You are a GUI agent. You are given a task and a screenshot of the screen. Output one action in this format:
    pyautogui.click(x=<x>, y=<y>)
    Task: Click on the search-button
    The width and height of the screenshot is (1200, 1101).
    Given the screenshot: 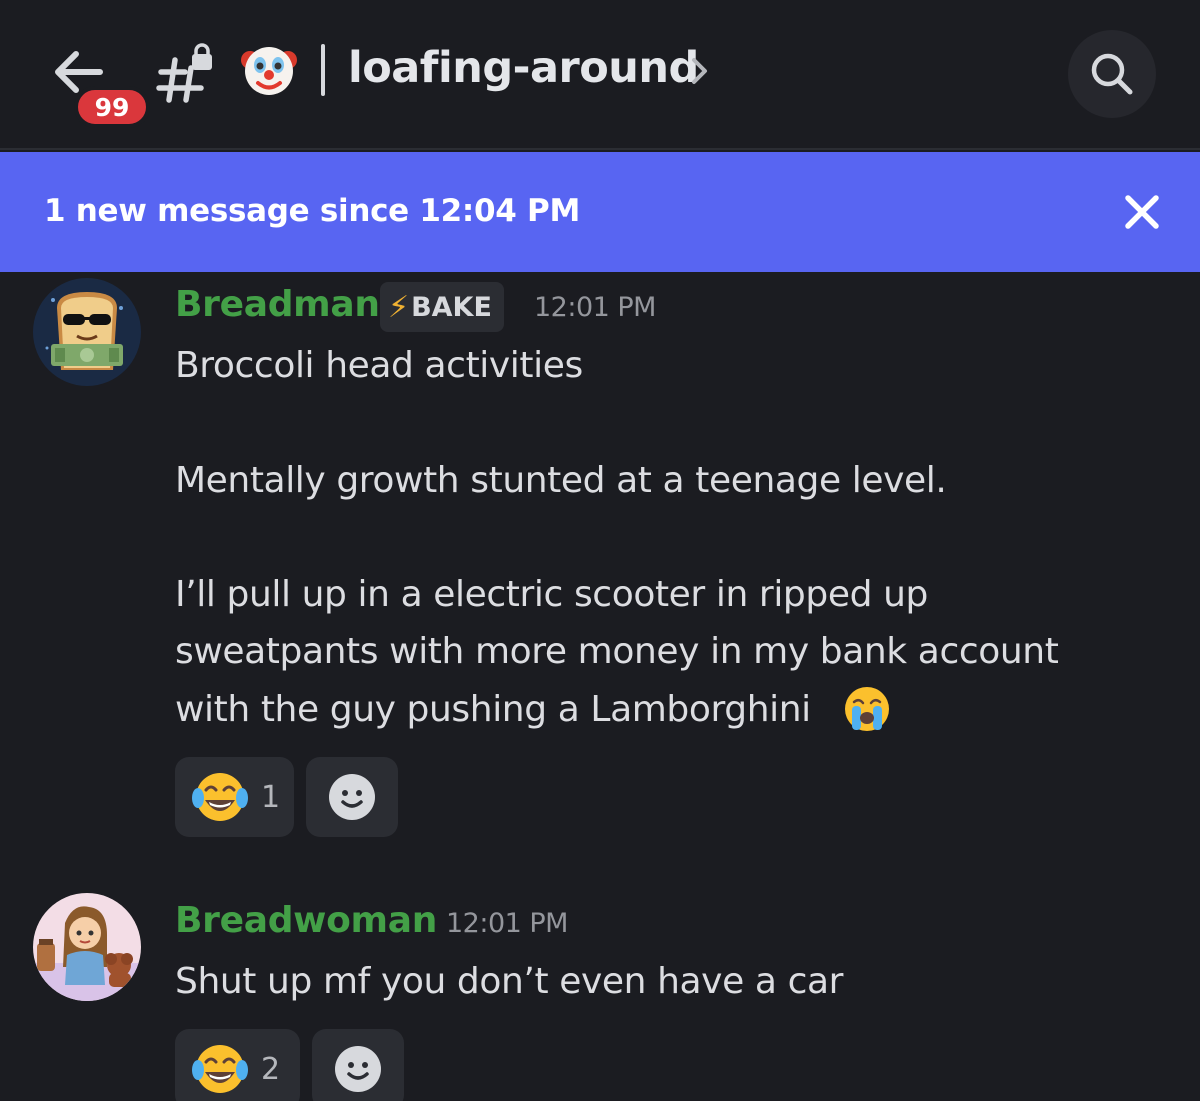 What is the action you would take?
    pyautogui.click(x=1112, y=74)
    